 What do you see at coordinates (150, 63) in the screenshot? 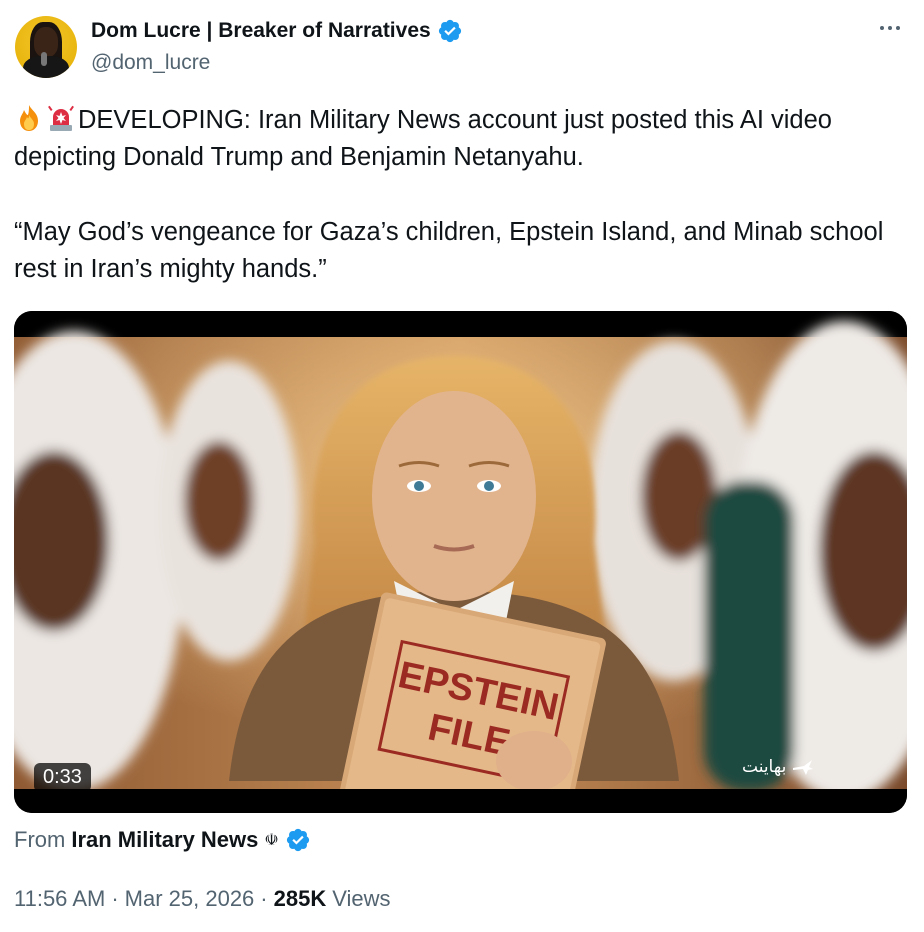
I see `author-handle: @dom_lucre` at bounding box center [150, 63].